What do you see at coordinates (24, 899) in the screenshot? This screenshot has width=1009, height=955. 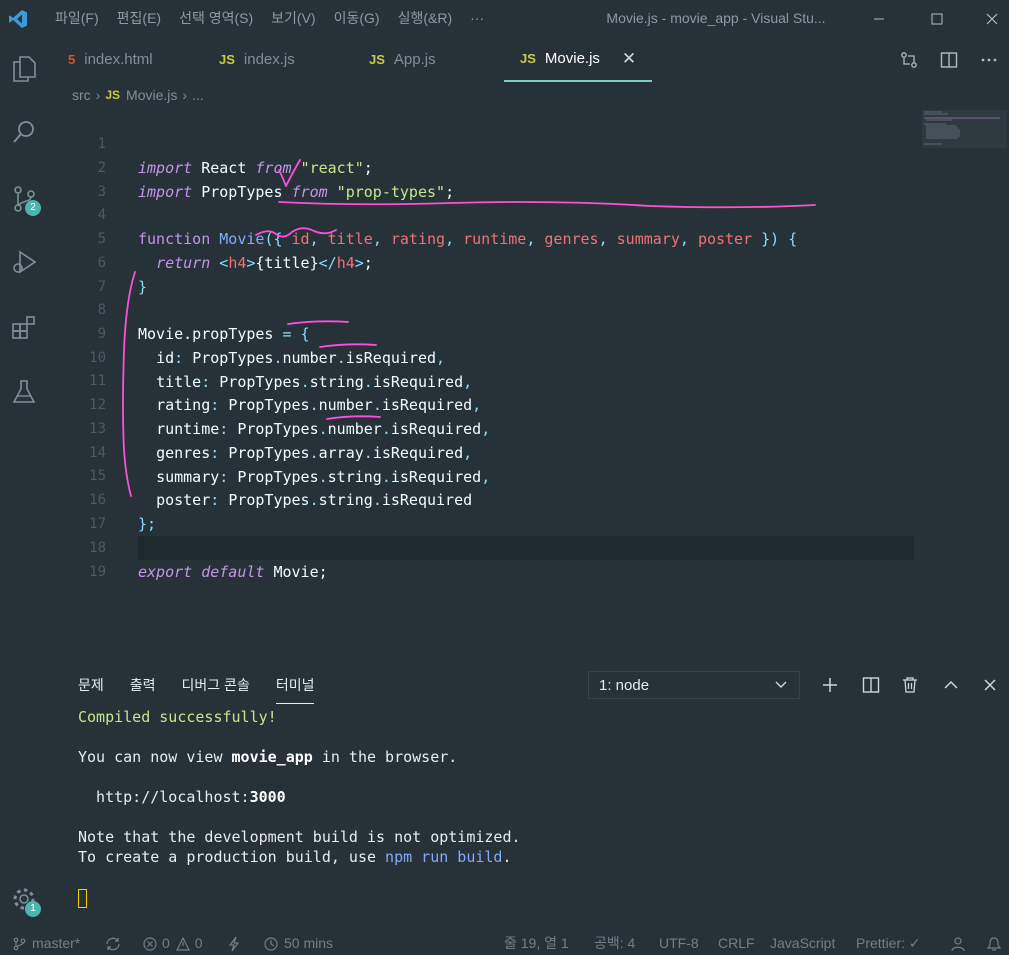 I see `settings-gear-icon: 1` at bounding box center [24, 899].